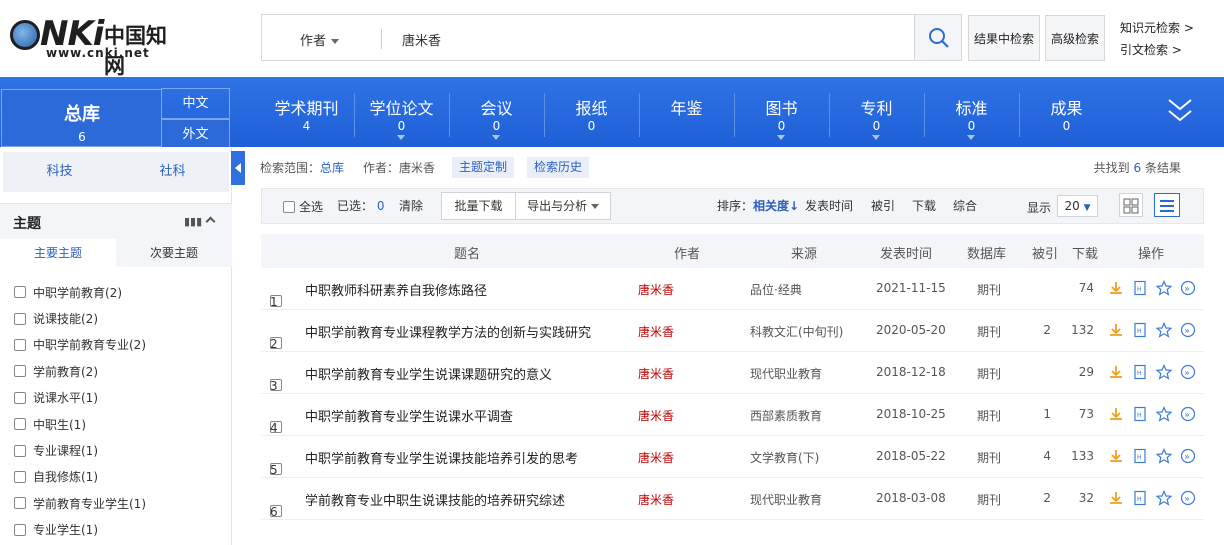 The image size is (1224, 545). I want to click on source-link: 品位·经典, so click(776, 289).